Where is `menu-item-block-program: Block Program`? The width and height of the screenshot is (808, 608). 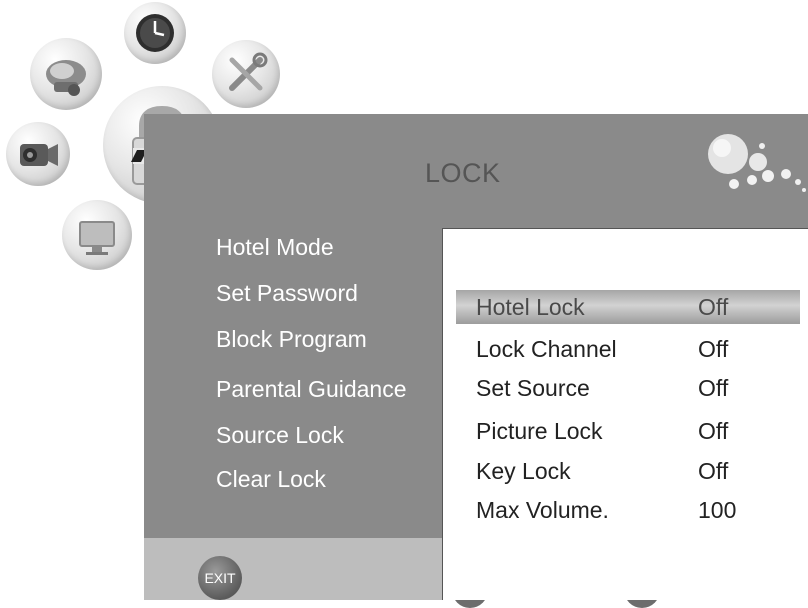
menu-item-block-program: Block Program is located at coordinates (291, 339).